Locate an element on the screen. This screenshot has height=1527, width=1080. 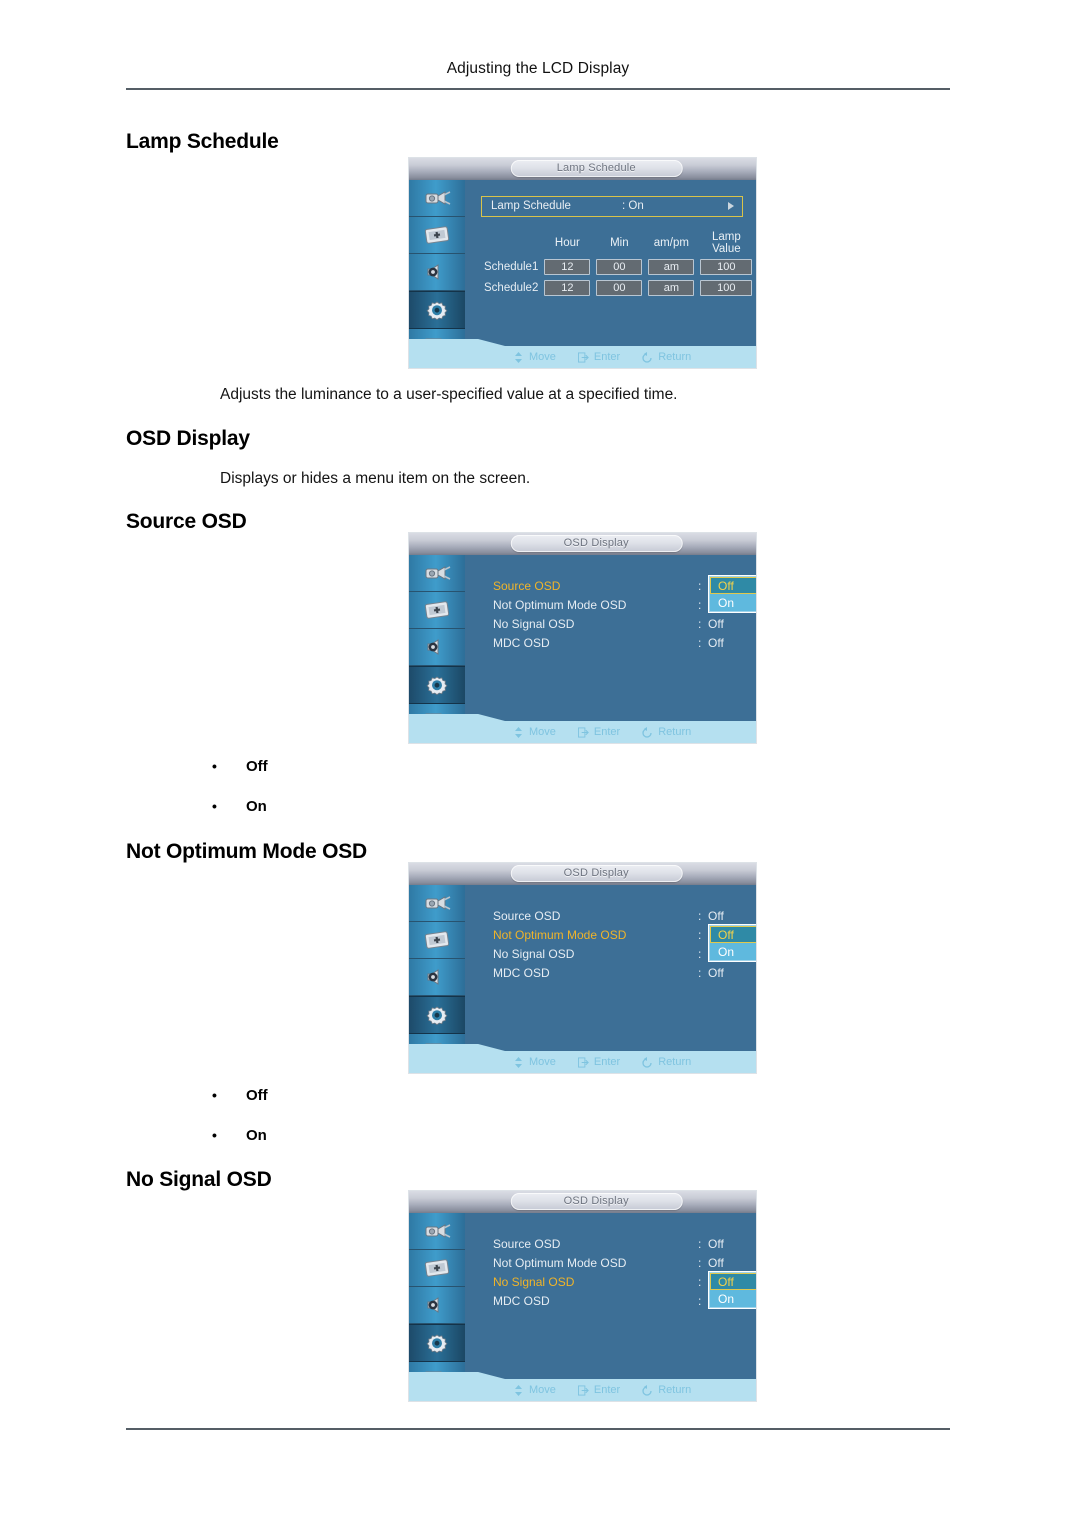
bullet-label: Off is located at coordinates (257, 1095).